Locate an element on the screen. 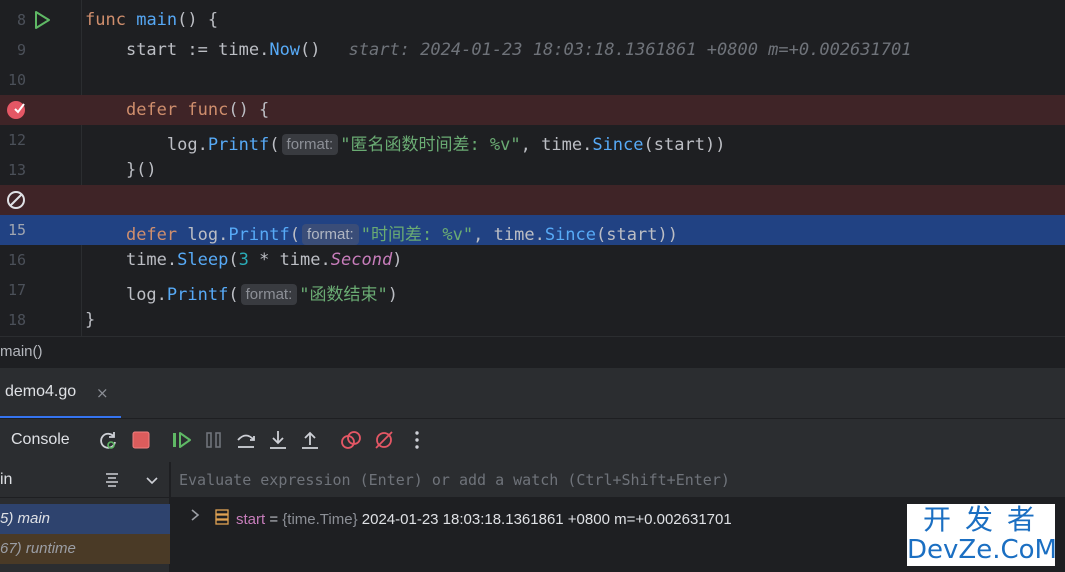  breadcrumb-item: main() is located at coordinates (21, 351).